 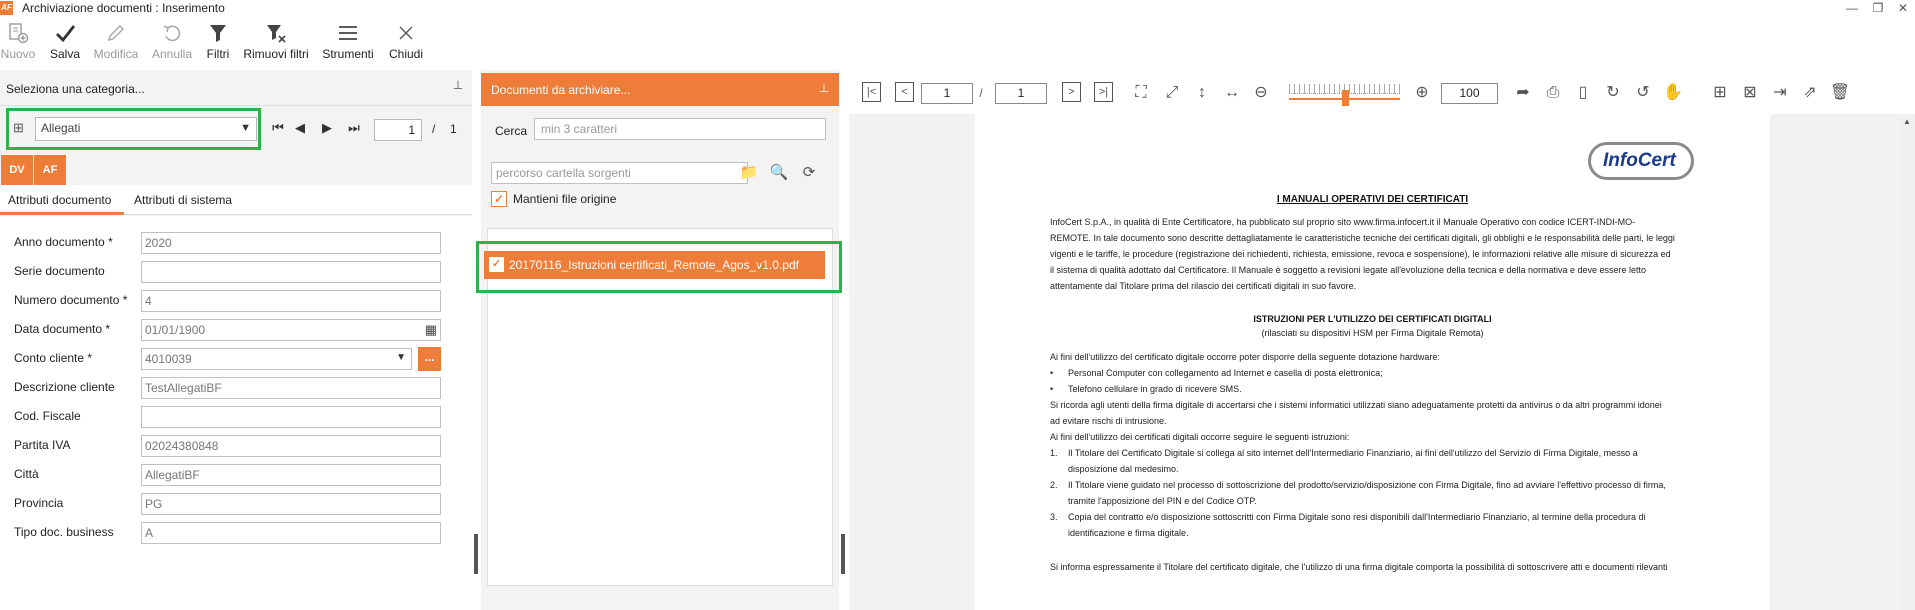 What do you see at coordinates (1261, 93) in the screenshot?
I see `zoom-out-icon: ⊖` at bounding box center [1261, 93].